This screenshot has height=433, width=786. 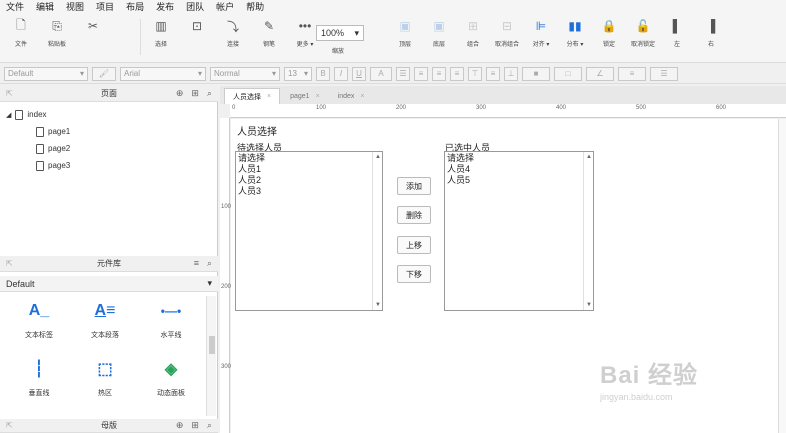 What do you see at coordinates (209, 283) in the screenshot?
I see `chevron-down-icon: ▾` at bounding box center [209, 283].